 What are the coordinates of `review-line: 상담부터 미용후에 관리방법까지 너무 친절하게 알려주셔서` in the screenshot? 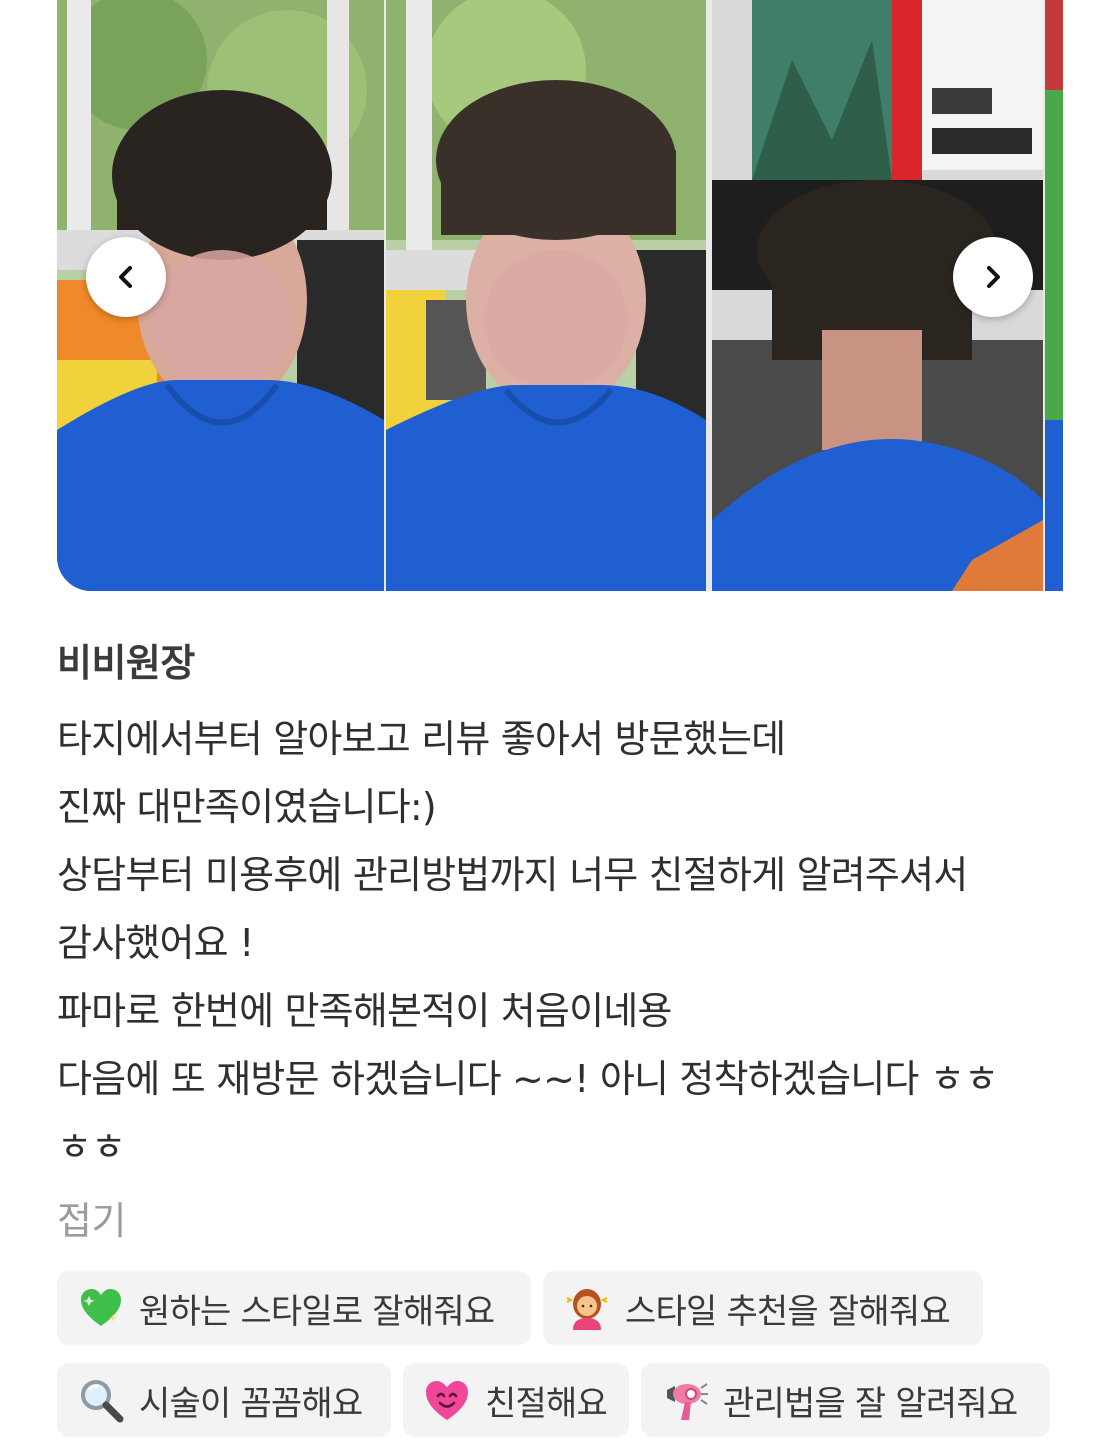 It's located at (512, 875).